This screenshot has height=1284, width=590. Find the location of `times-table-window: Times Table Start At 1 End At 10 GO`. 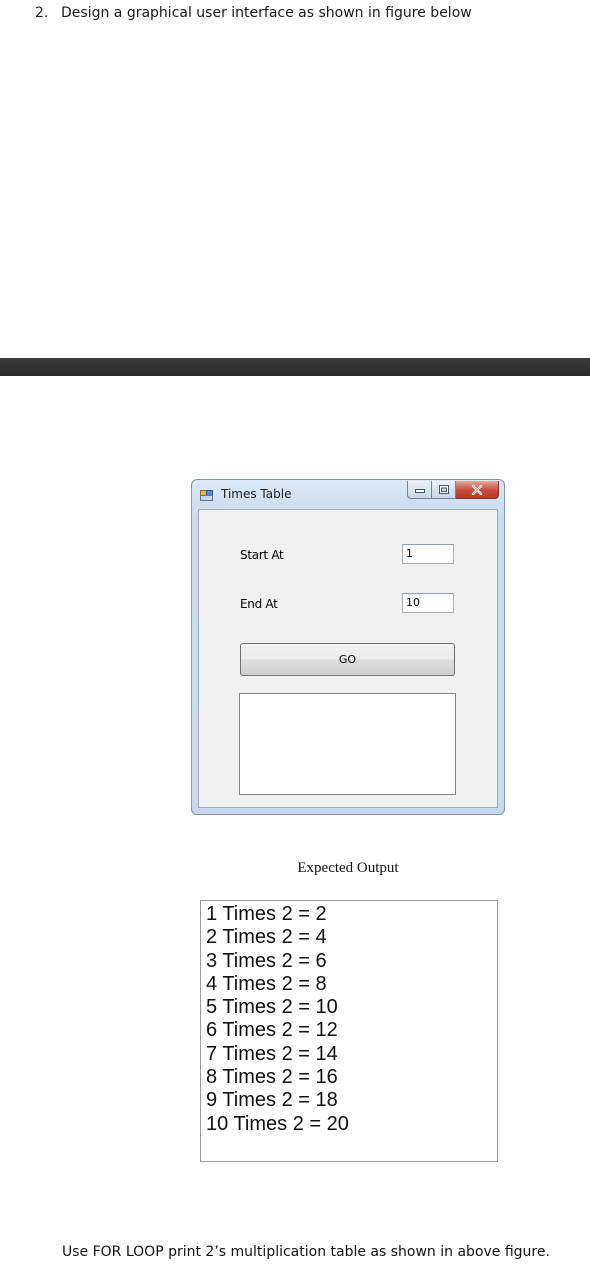

times-table-window: Times Table Start At 1 End At 10 GO is located at coordinates (348, 647).